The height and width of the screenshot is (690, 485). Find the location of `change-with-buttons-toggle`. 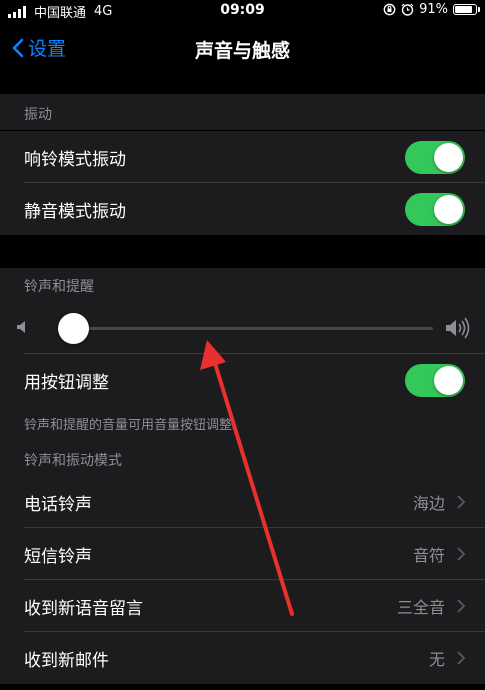

change-with-buttons-toggle is located at coordinates (435, 380).